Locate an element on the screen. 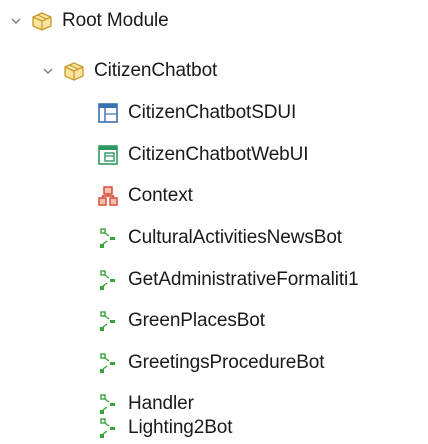 The height and width of the screenshot is (444, 428). tree-node-label: GetAdministrativeFormaliti1 is located at coordinates (243, 279).